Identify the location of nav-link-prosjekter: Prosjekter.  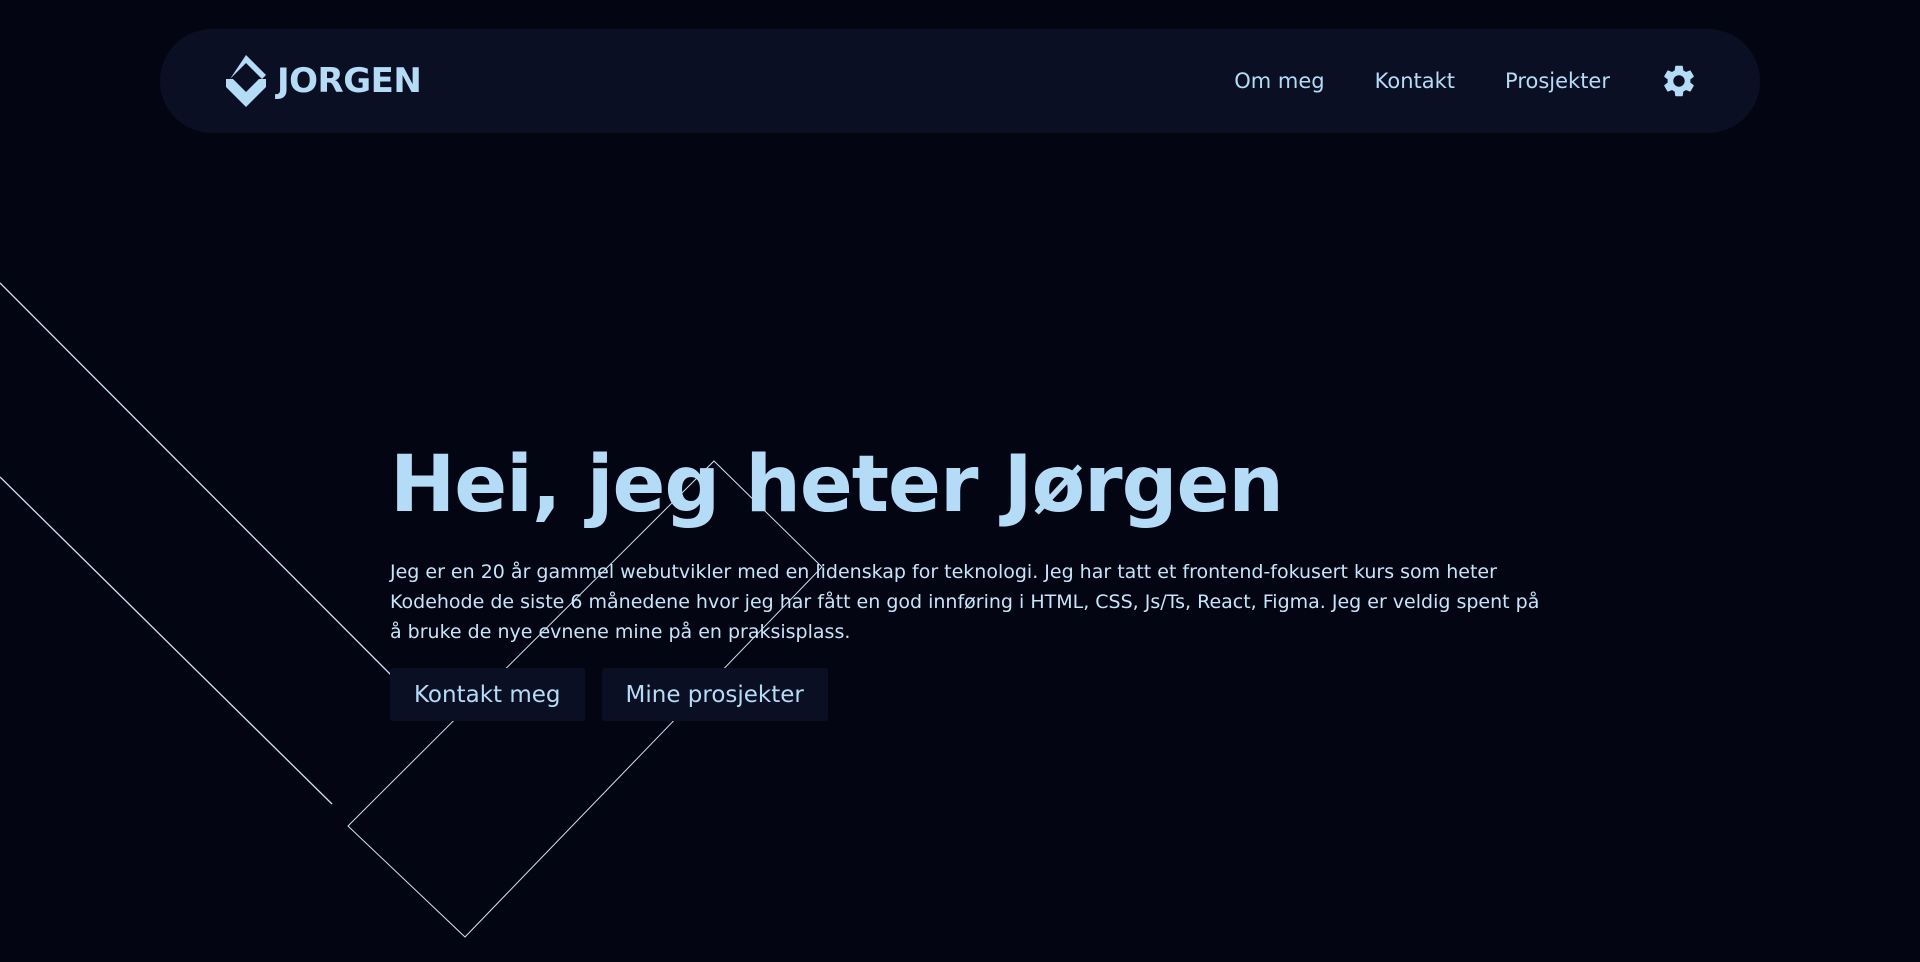
(1557, 81).